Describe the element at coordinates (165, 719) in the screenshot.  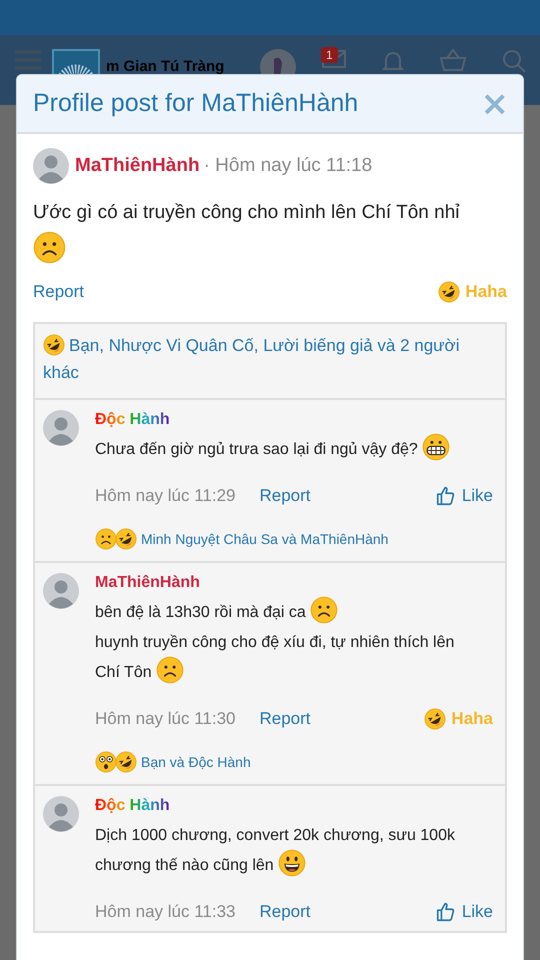
I see `timestamp: Hôm nay lúc 11:30` at that location.